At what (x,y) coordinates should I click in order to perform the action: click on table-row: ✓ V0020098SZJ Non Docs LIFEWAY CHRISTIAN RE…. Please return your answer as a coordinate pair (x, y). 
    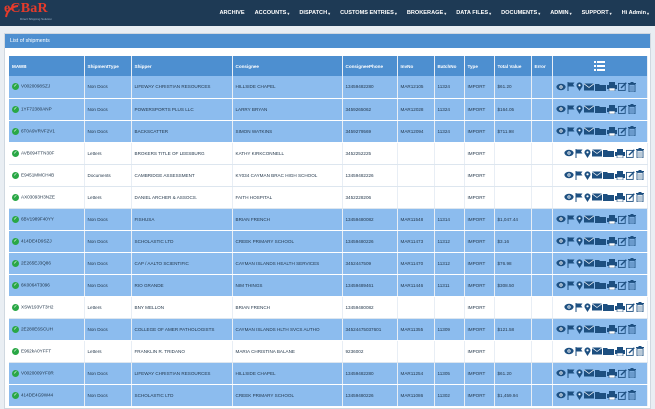
    Looking at the image, I should click on (328, 87).